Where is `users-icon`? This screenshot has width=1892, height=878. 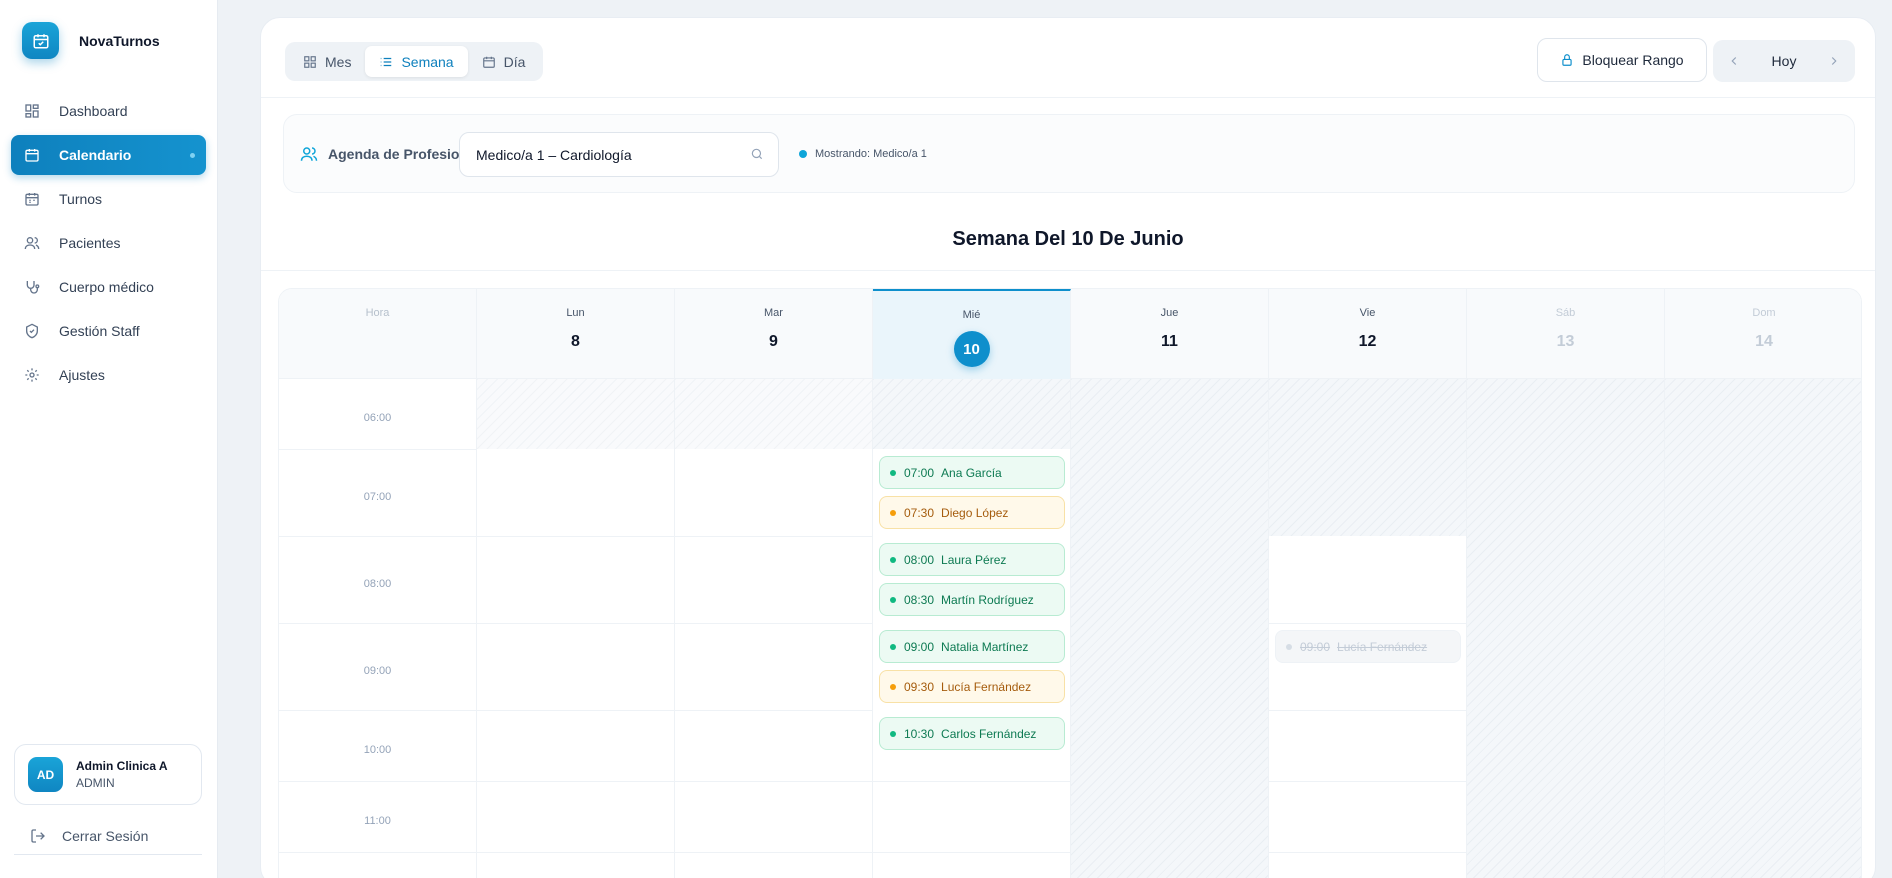 users-icon is located at coordinates (32, 243).